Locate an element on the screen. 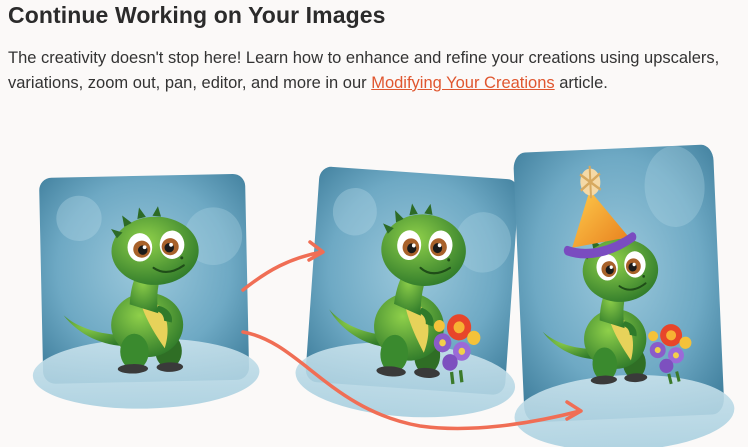 The width and height of the screenshot is (748, 447). arrow-to-variation is located at coordinates (283, 266).